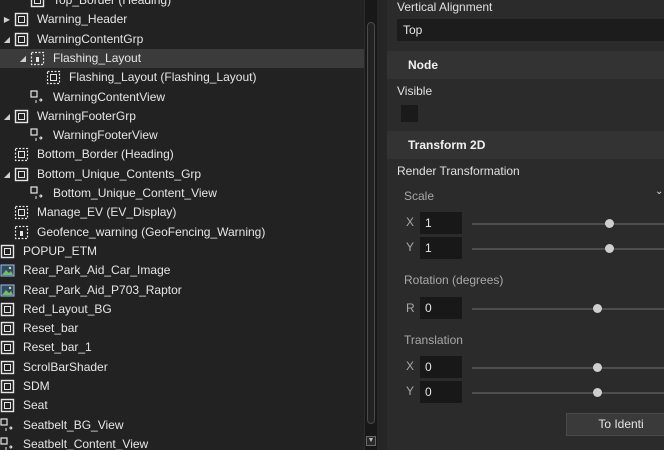  What do you see at coordinates (597, 392) in the screenshot?
I see `translation-y-slider-handle` at bounding box center [597, 392].